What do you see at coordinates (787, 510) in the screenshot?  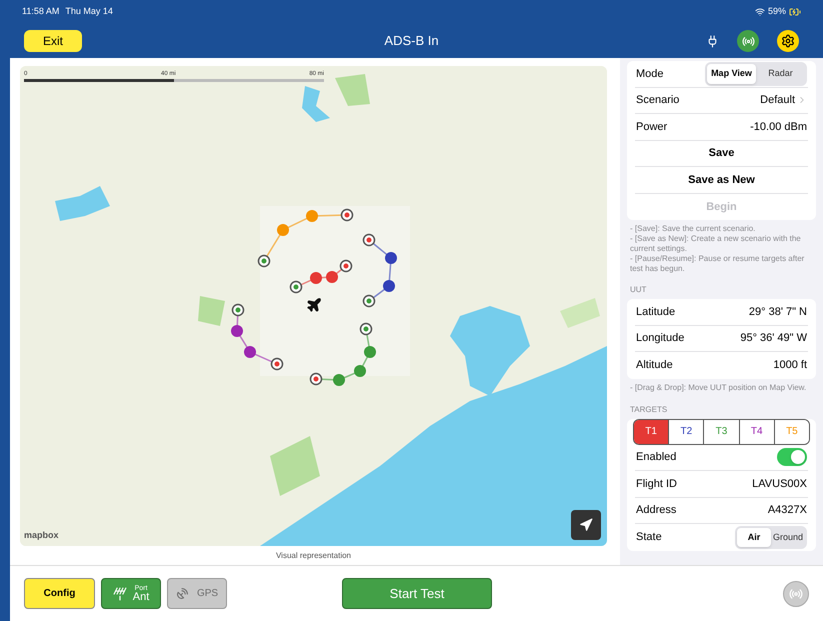 I see `row-value: A4327X` at bounding box center [787, 510].